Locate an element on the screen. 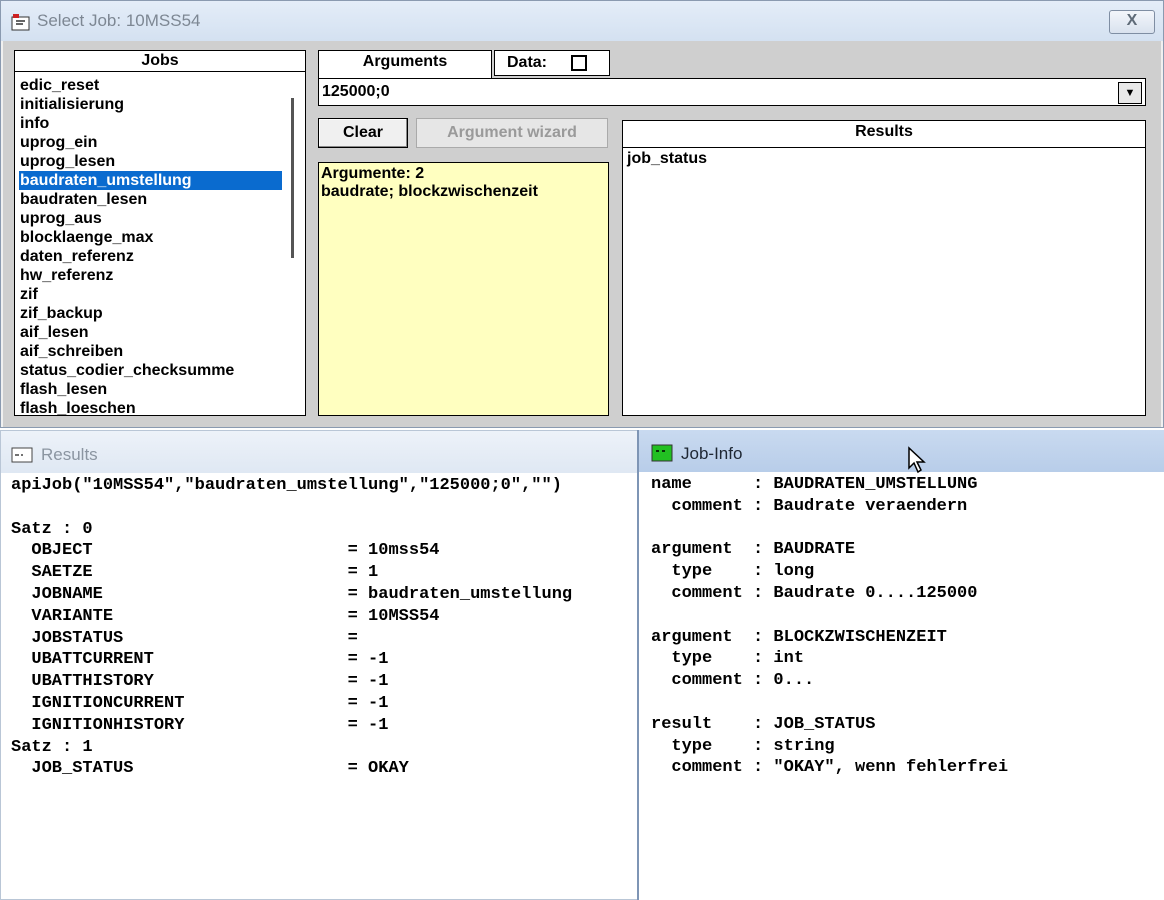 Image resolution: width=1164 pixels, height=900 pixels. results-line: VARIANTE = 10MSS54 is located at coordinates (225, 616).